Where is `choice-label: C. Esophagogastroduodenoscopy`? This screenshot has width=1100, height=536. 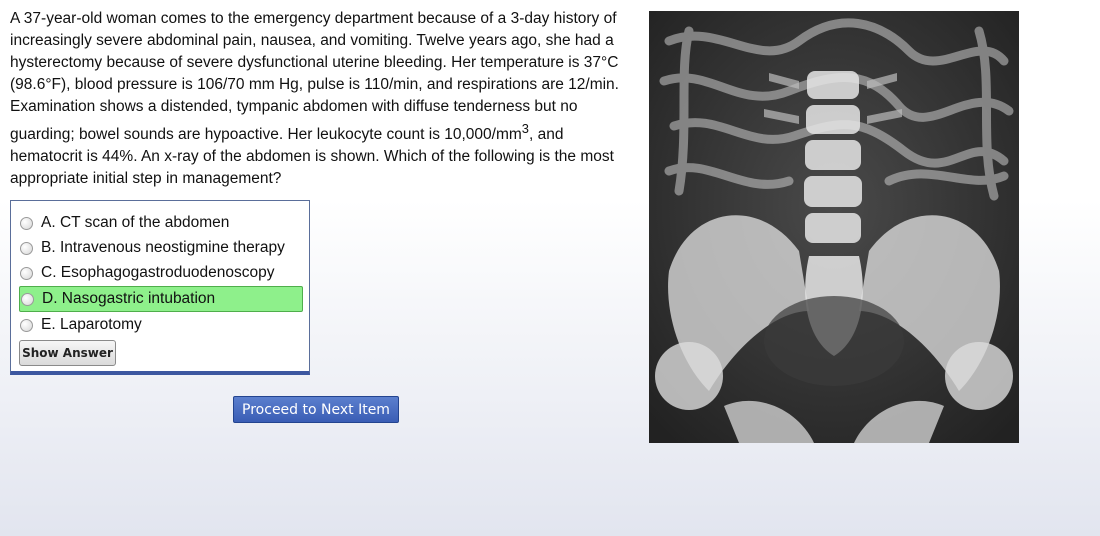 choice-label: C. Esophagogastroduodenoscopy is located at coordinates (158, 272).